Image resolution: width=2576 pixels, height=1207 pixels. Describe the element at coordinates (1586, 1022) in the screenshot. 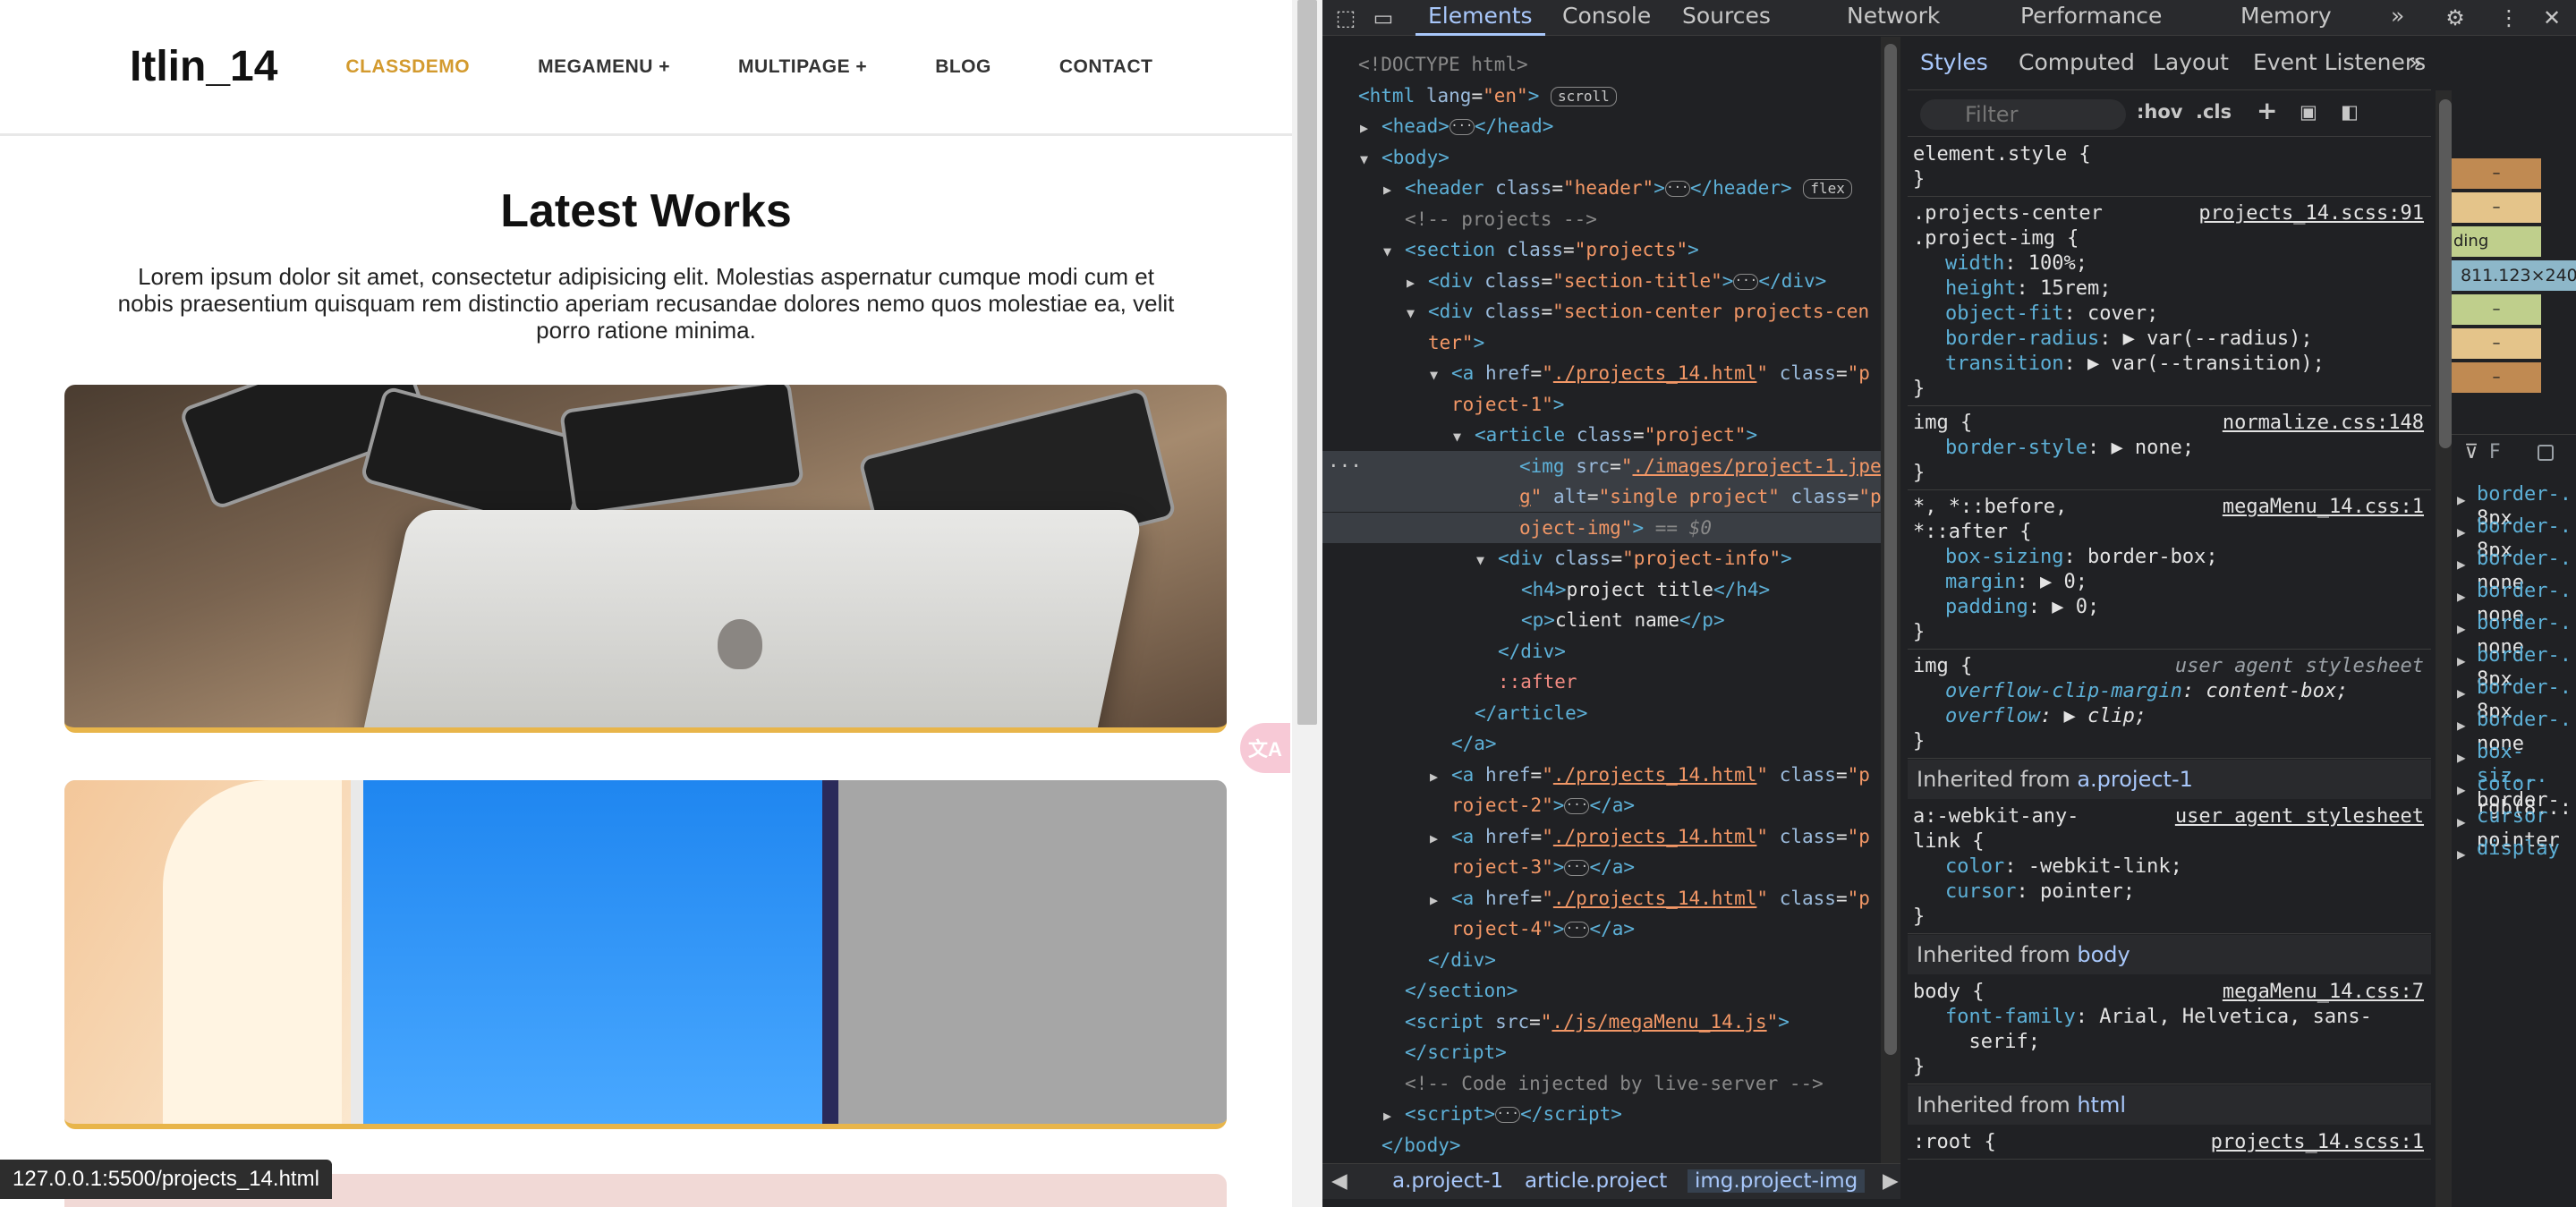

I see `dom-node: <script src="./js/megaMenu_14.js">` at that location.